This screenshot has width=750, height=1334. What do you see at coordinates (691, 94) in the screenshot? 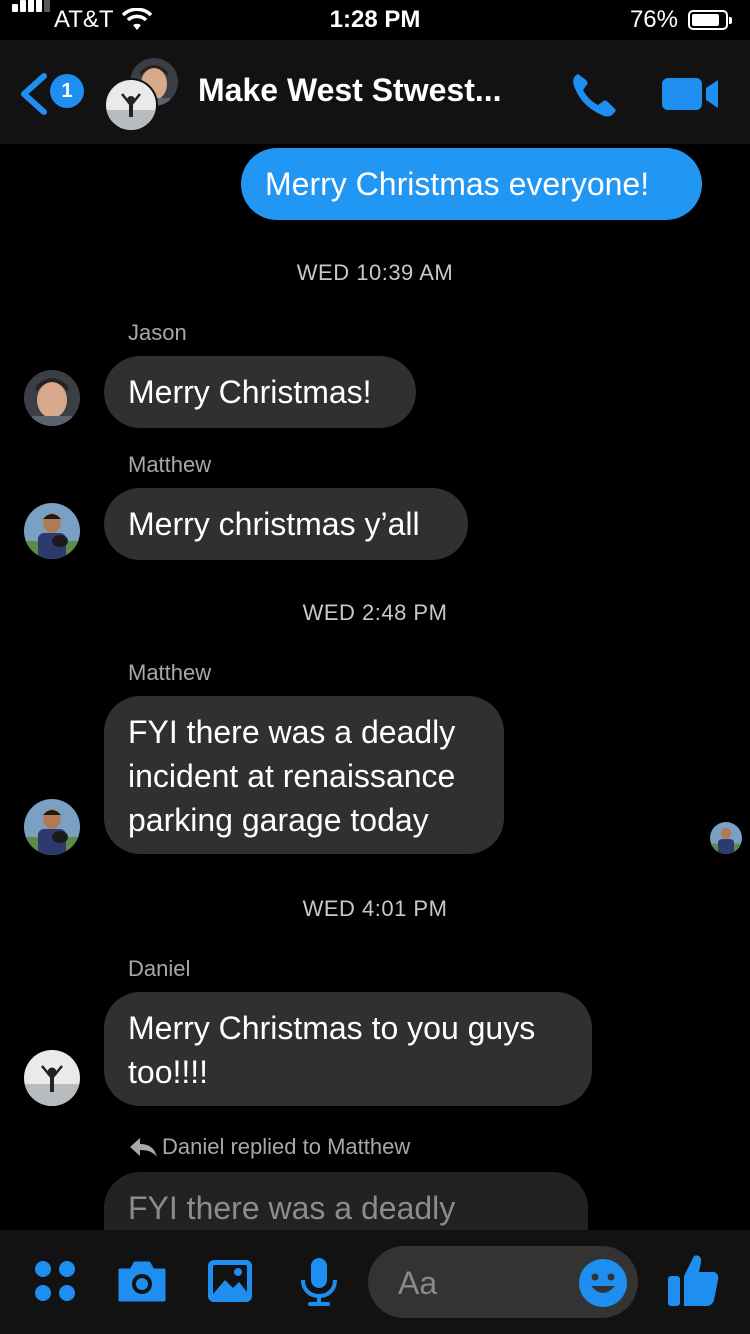
I see `video-camera-icon` at bounding box center [691, 94].